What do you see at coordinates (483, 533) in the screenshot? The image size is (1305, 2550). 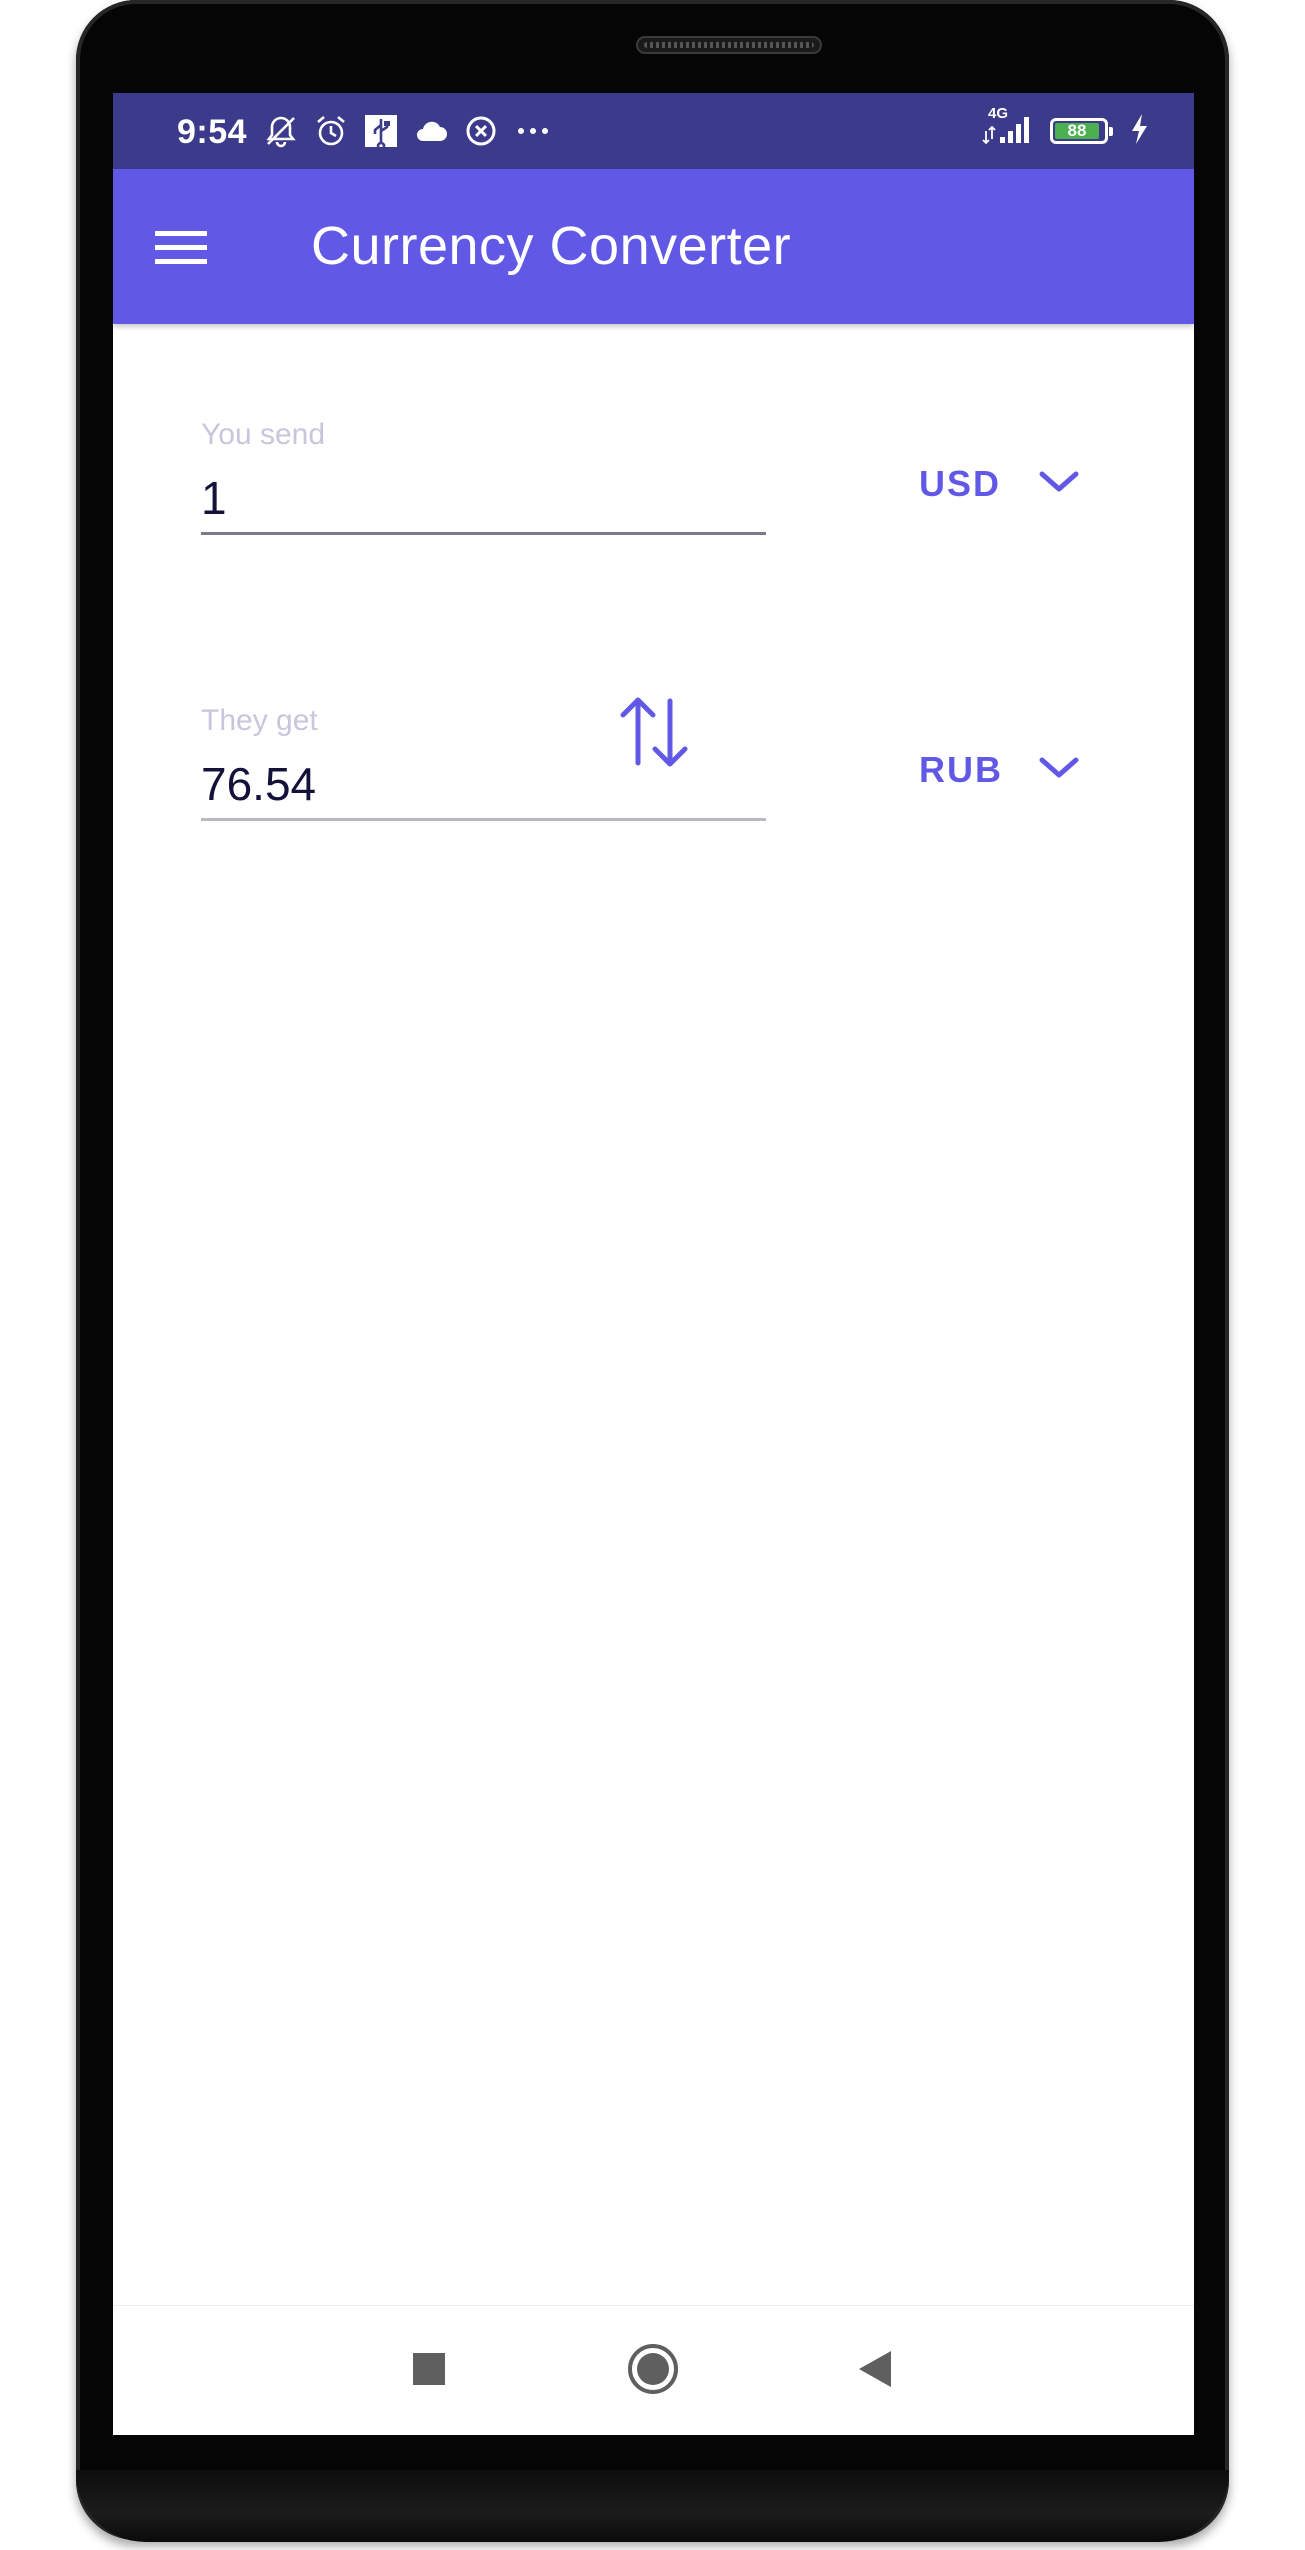 I see `send-amount-underline` at bounding box center [483, 533].